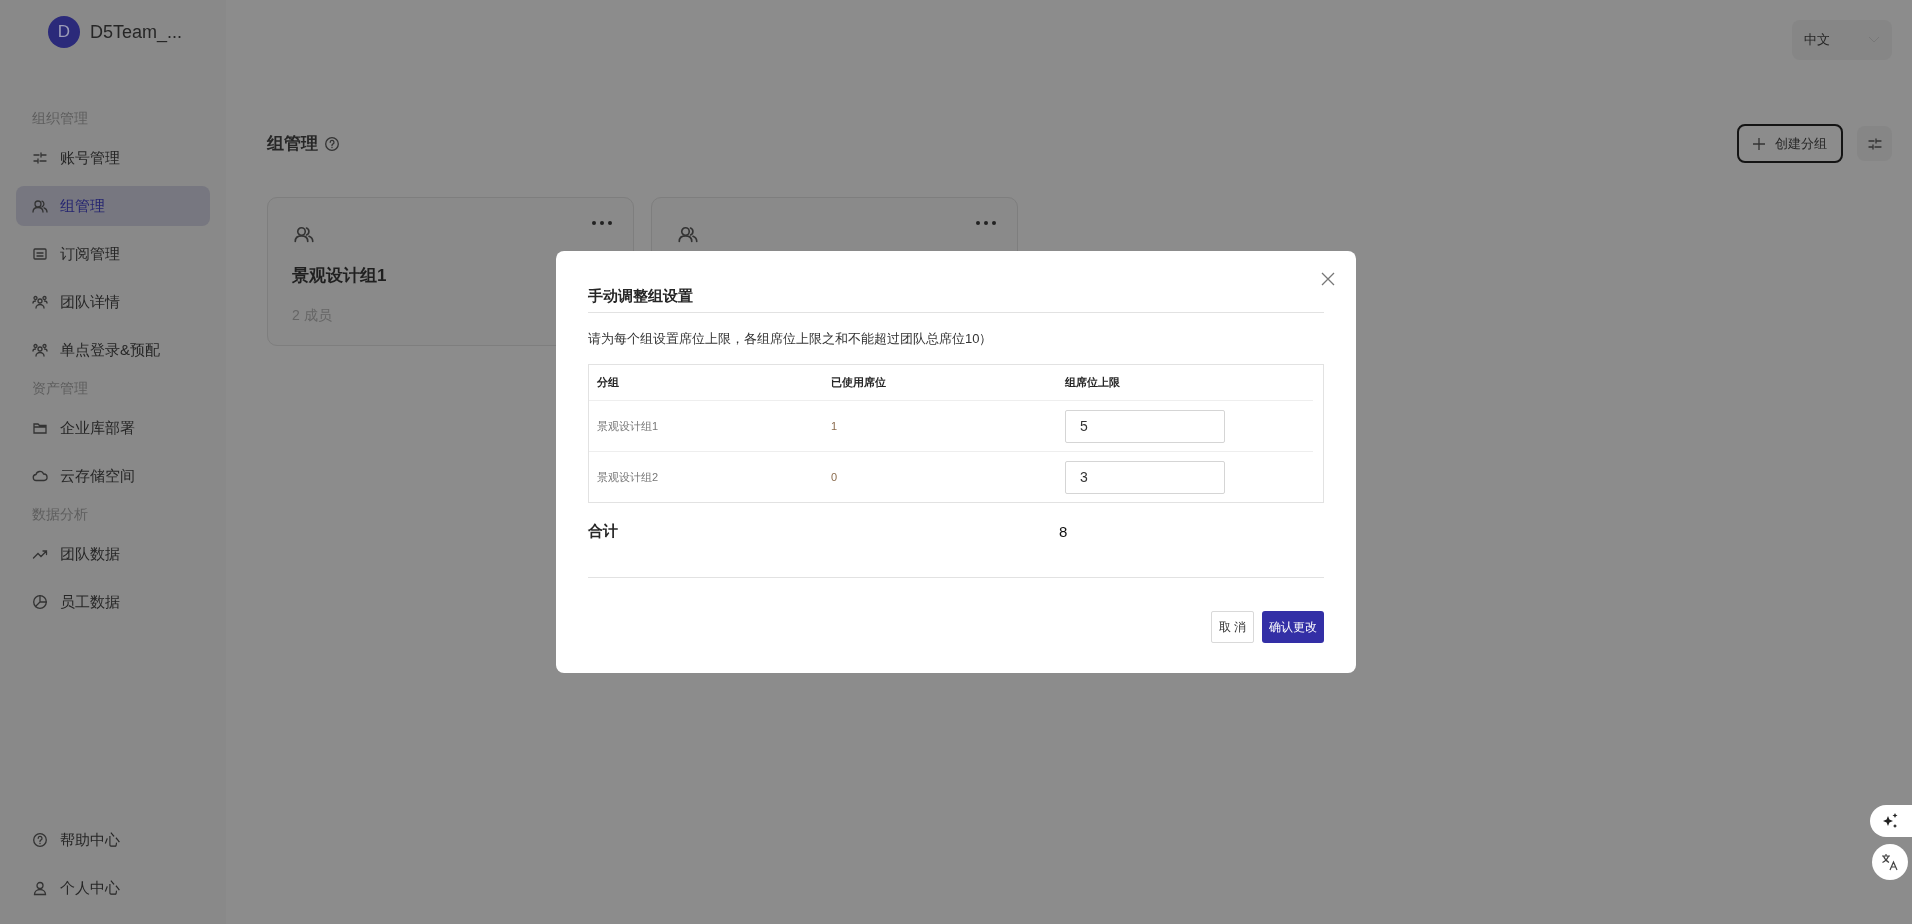  Describe the element at coordinates (1842, 40) in the screenshot. I see `language-select: 中文` at that location.